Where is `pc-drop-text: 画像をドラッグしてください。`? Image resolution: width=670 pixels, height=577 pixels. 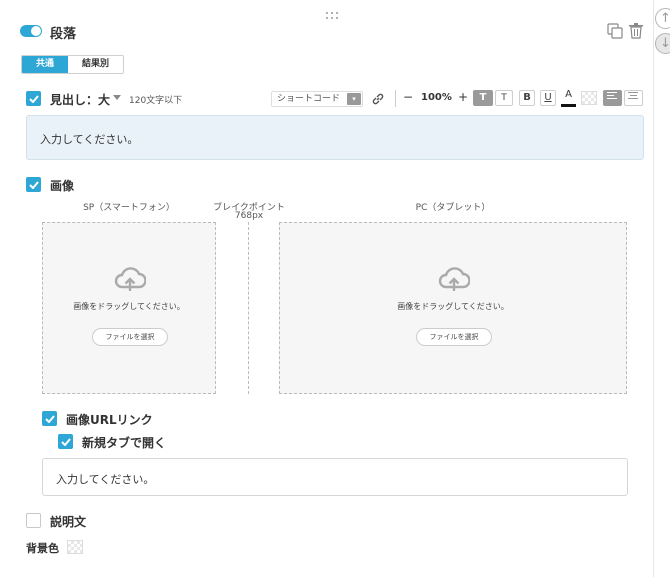 pc-drop-text: 画像をドラッグしてください。 is located at coordinates (453, 306).